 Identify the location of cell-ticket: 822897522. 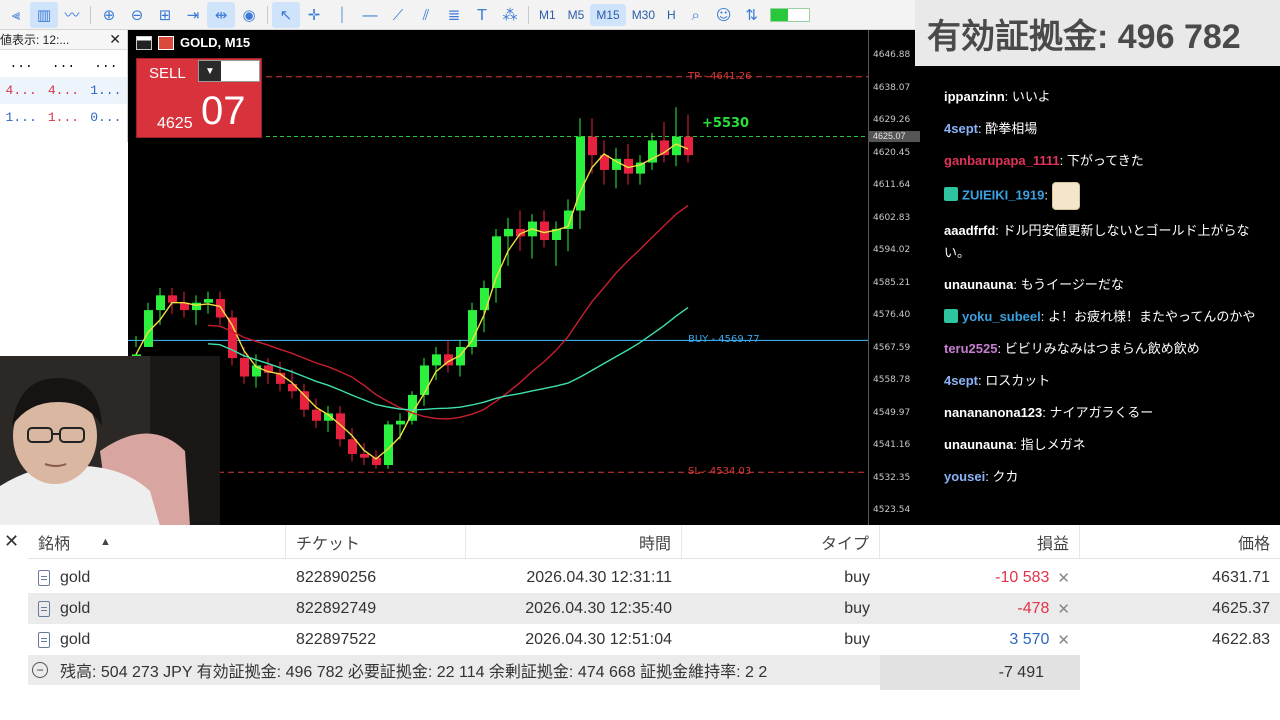
(336, 639).